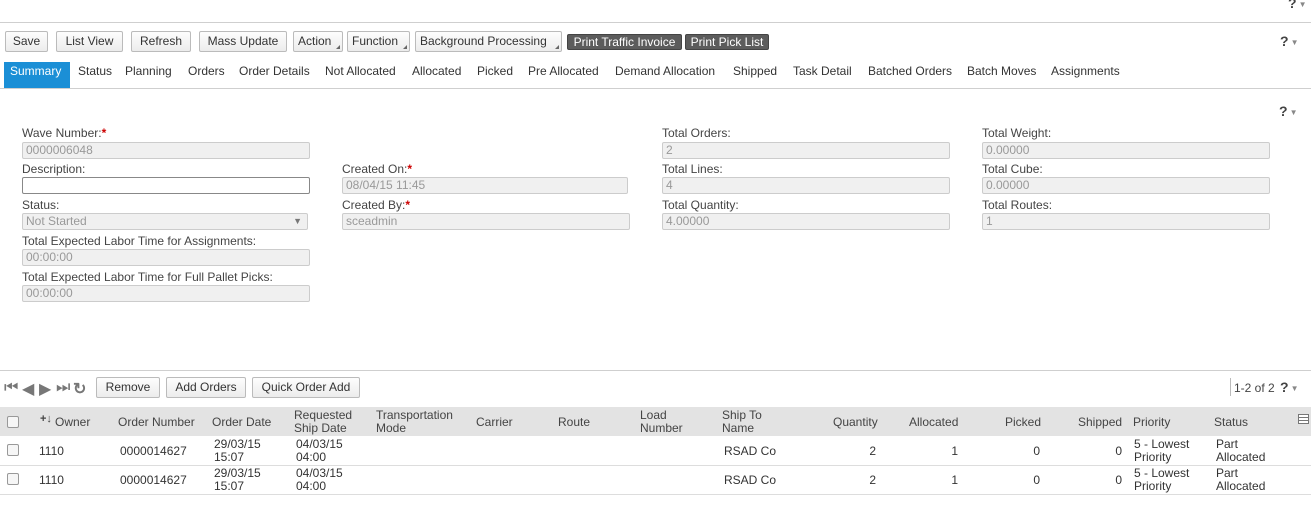  I want to click on tab-pre-allocated: Pre Allocated, so click(563, 75).